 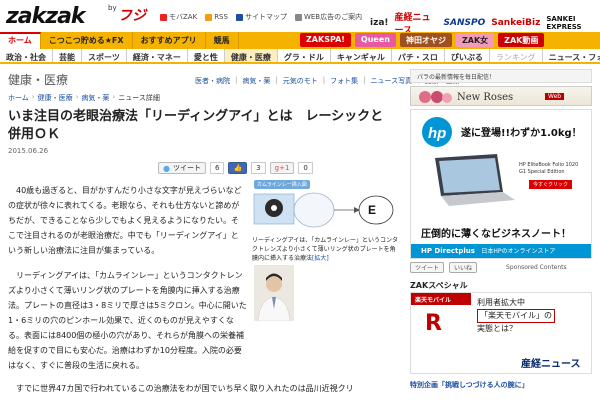 I want to click on cat-health: 健康・医療, so click(x=251, y=55).